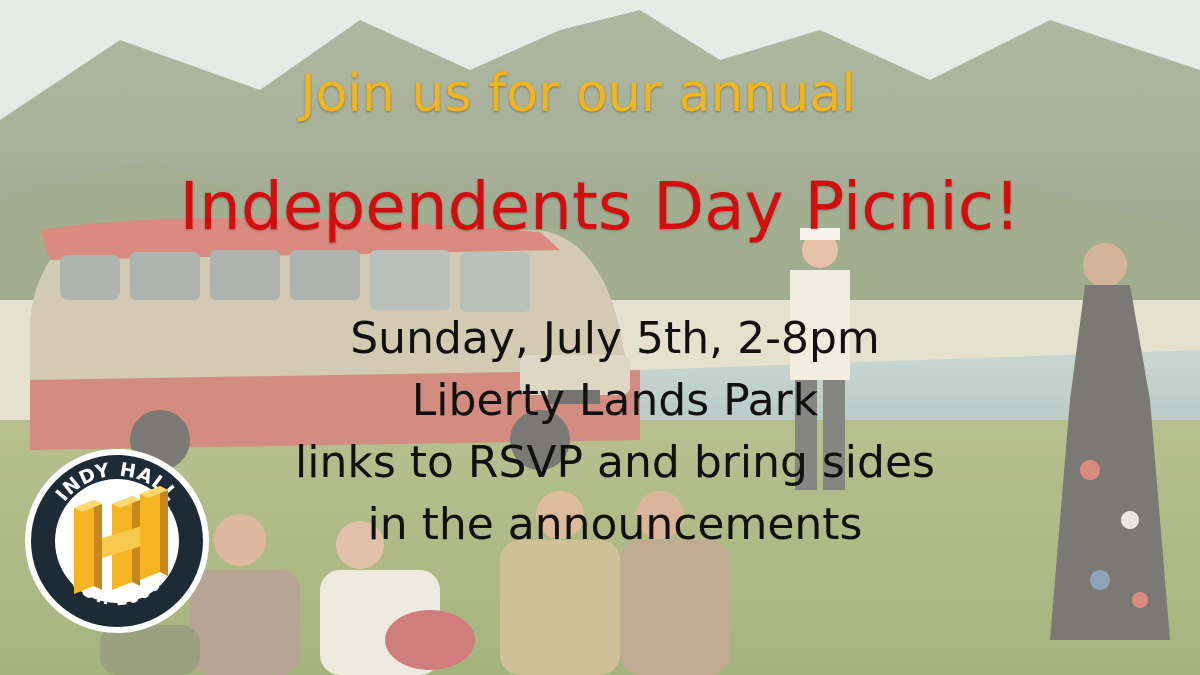  What do you see at coordinates (578, 94) in the screenshot?
I see `intro-heading: Join us for our annual` at bounding box center [578, 94].